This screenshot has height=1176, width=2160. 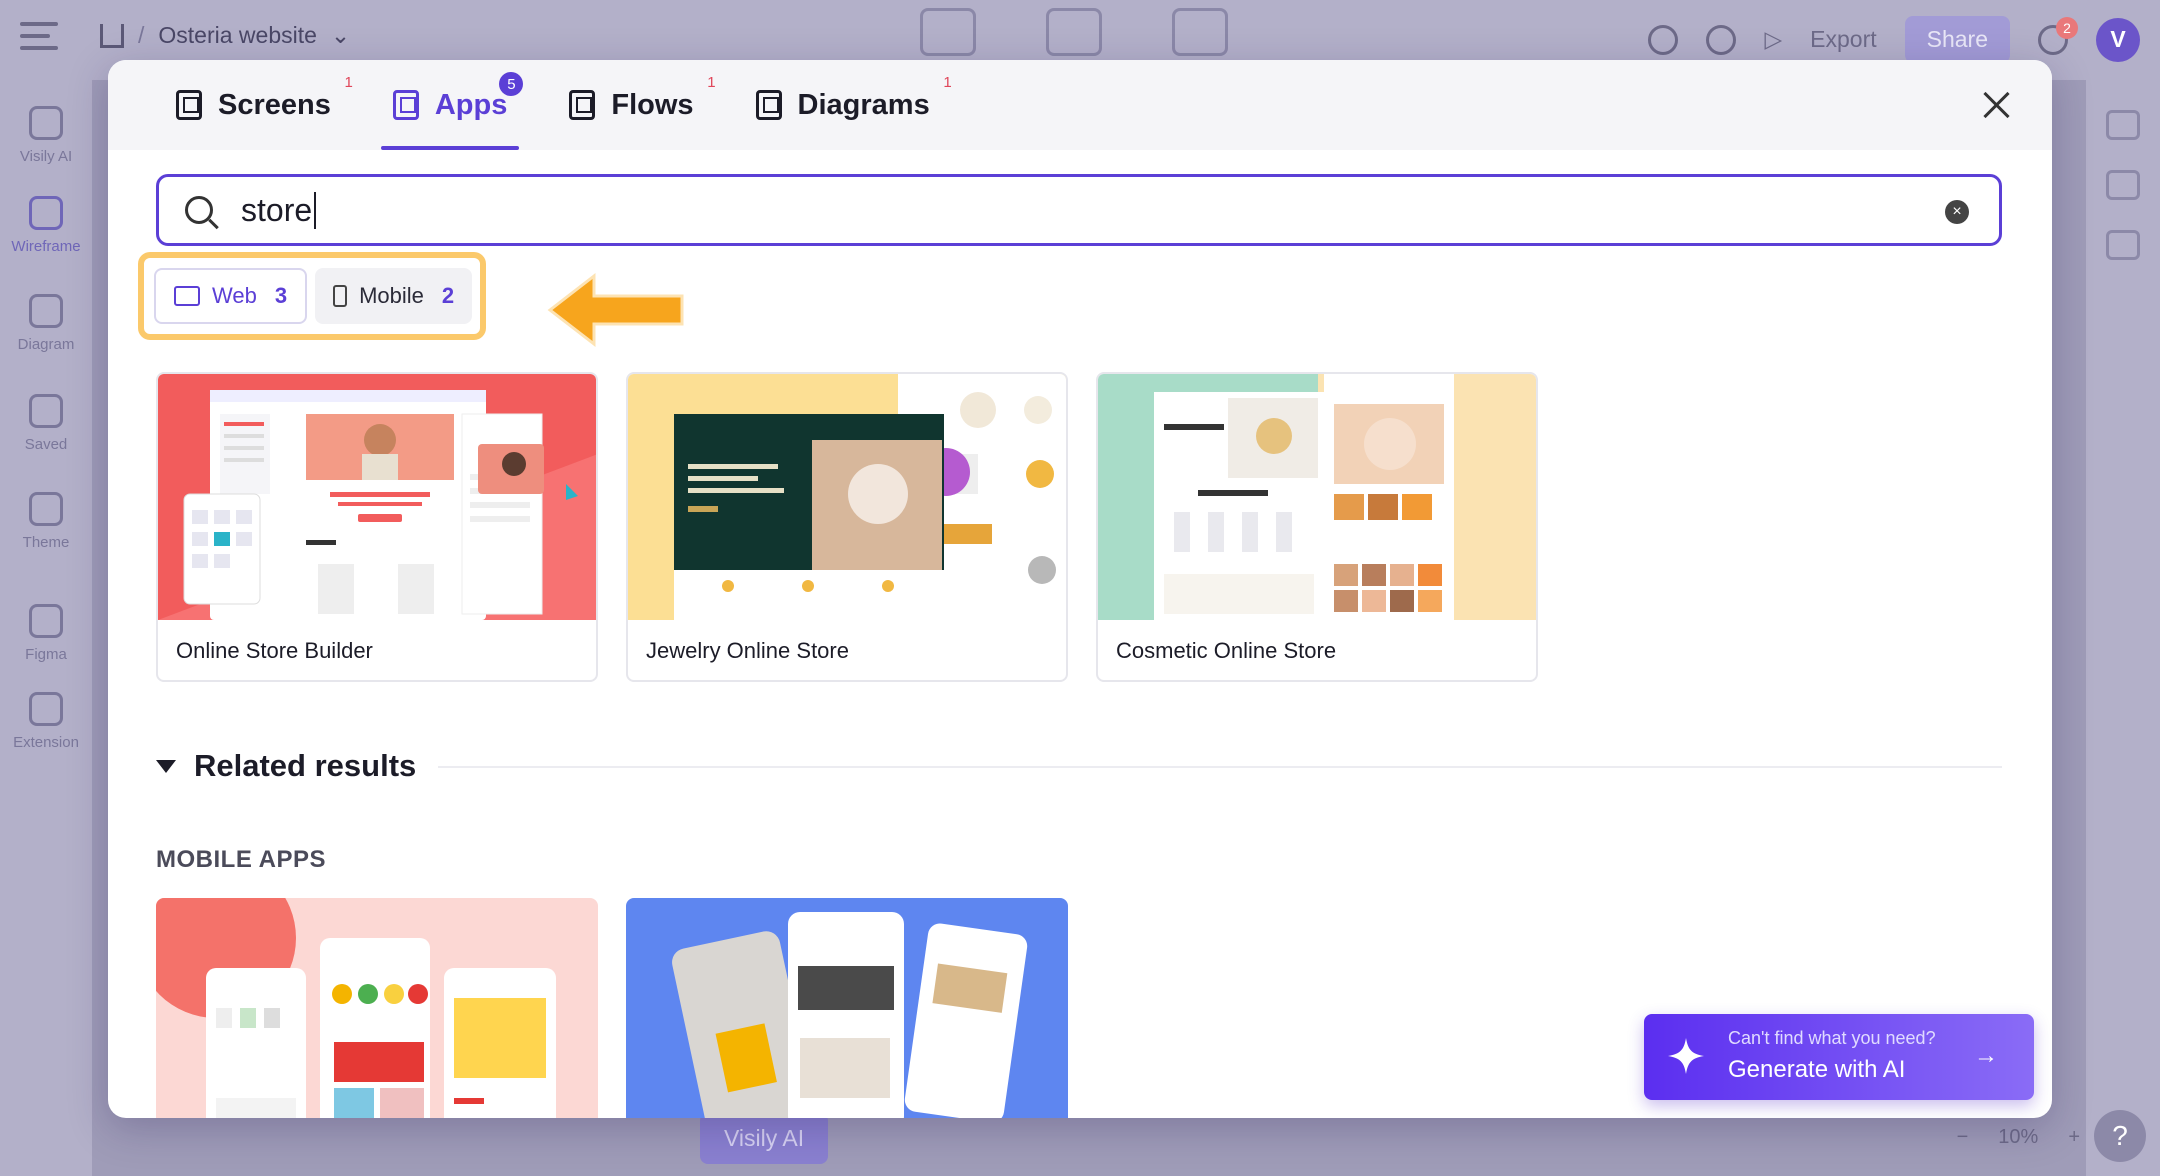 I want to click on flow-icon, so click(x=582, y=105).